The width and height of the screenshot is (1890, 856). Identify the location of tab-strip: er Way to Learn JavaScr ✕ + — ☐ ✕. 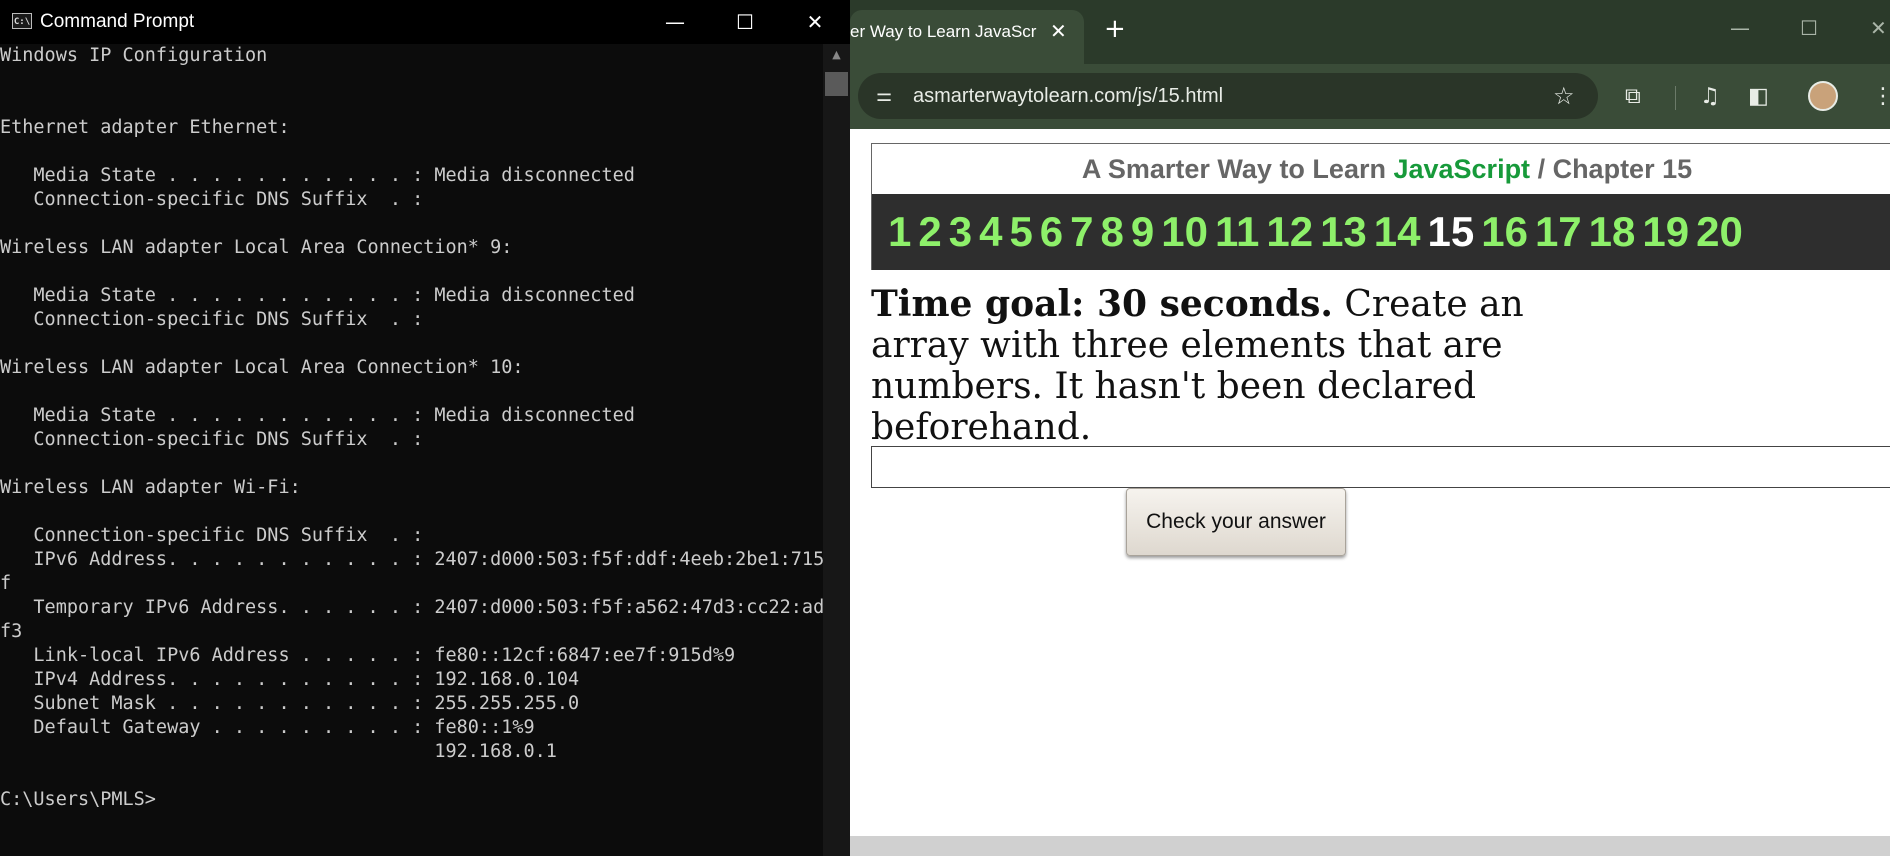
(1370, 32).